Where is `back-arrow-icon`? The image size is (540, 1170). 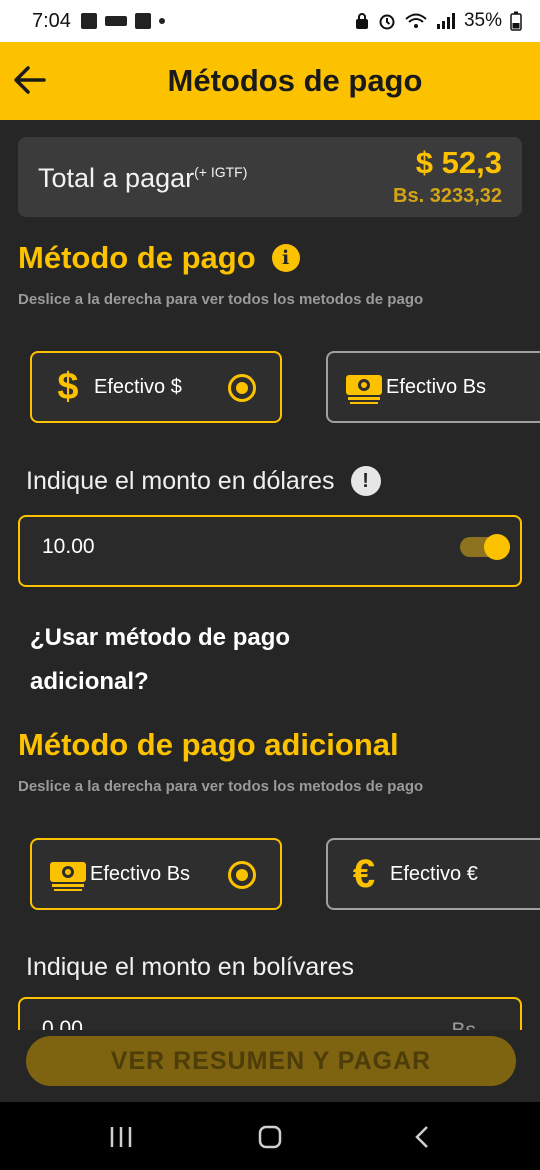
back-arrow-icon is located at coordinates (30, 80).